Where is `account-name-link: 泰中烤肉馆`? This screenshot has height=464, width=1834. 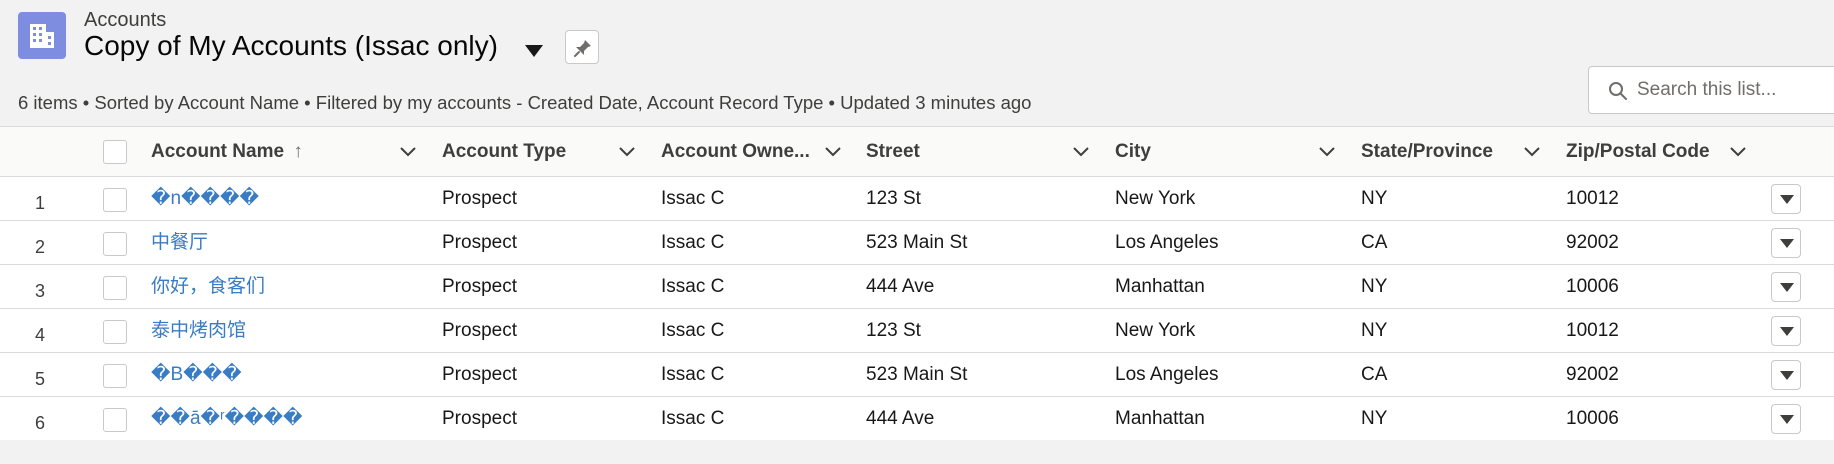
account-name-link: 泰中烤肉馆 is located at coordinates (198, 331).